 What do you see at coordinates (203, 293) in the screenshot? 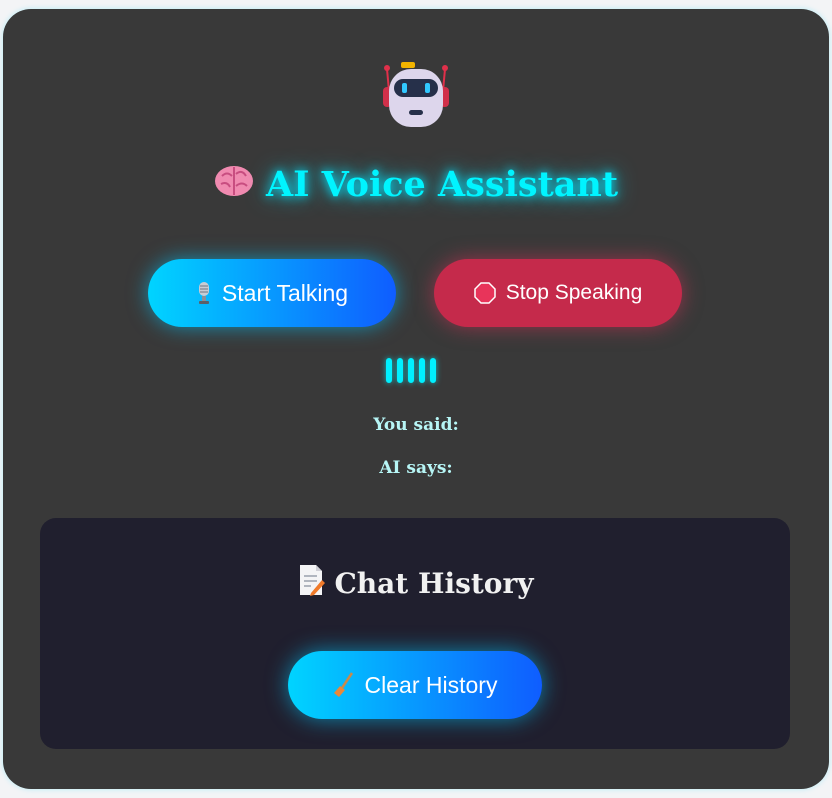
I see `microphone-icon` at bounding box center [203, 293].